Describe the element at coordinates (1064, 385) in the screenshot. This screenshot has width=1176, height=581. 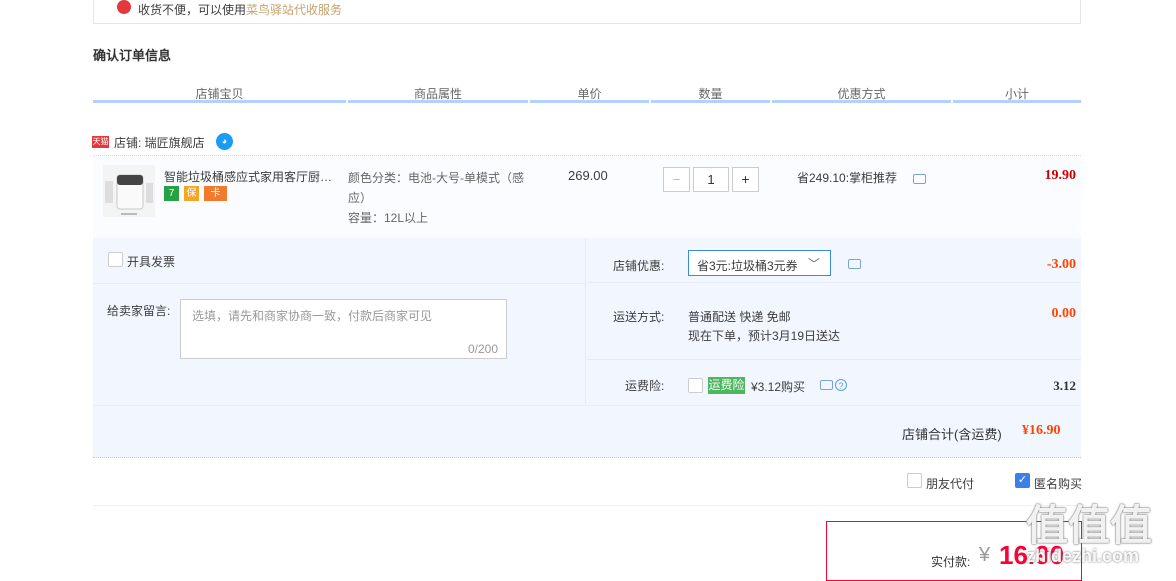
I see `insurance-amount: 3.12` at that location.